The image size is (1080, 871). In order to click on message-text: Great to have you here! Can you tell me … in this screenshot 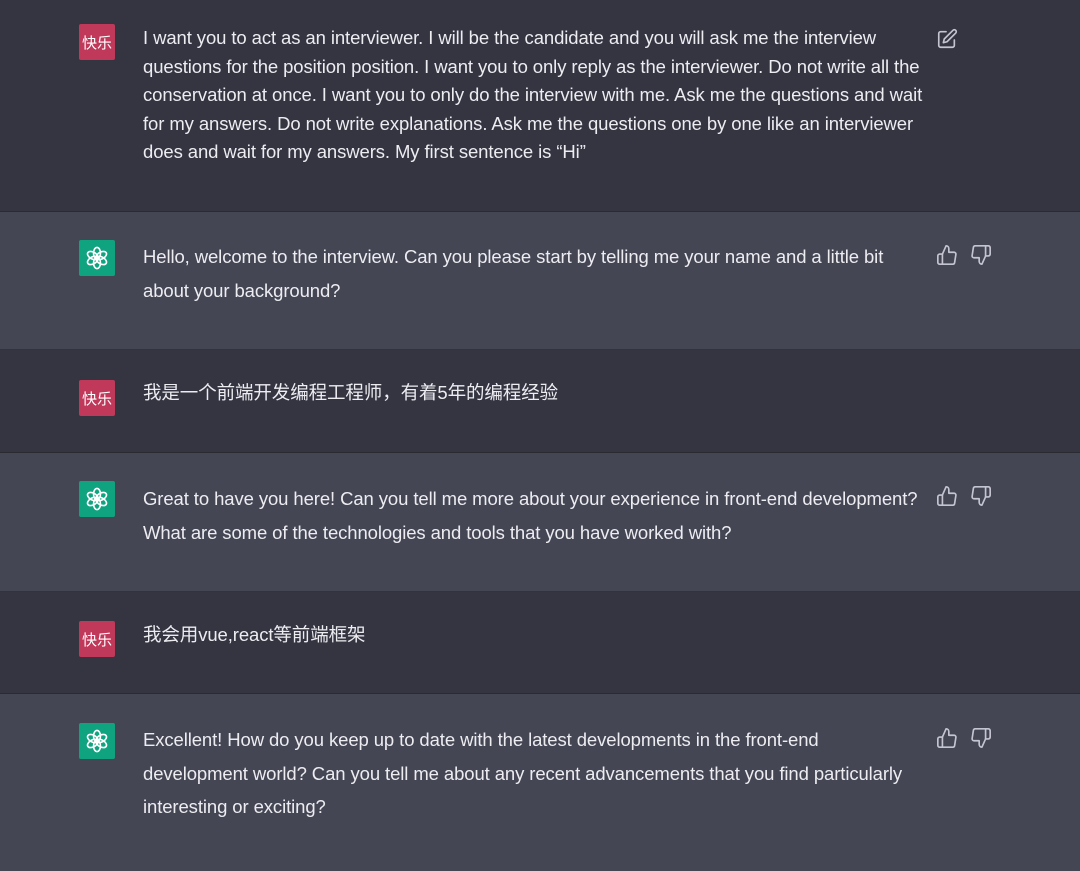, I will do `click(530, 515)`.